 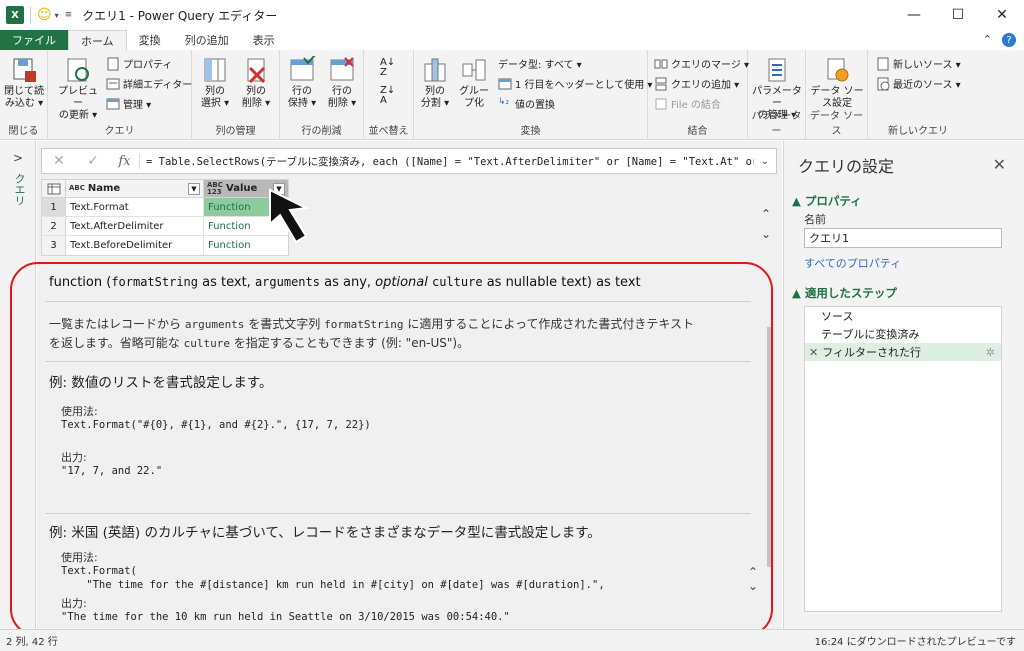 I want to click on step-source: ソース, so click(x=903, y=316).